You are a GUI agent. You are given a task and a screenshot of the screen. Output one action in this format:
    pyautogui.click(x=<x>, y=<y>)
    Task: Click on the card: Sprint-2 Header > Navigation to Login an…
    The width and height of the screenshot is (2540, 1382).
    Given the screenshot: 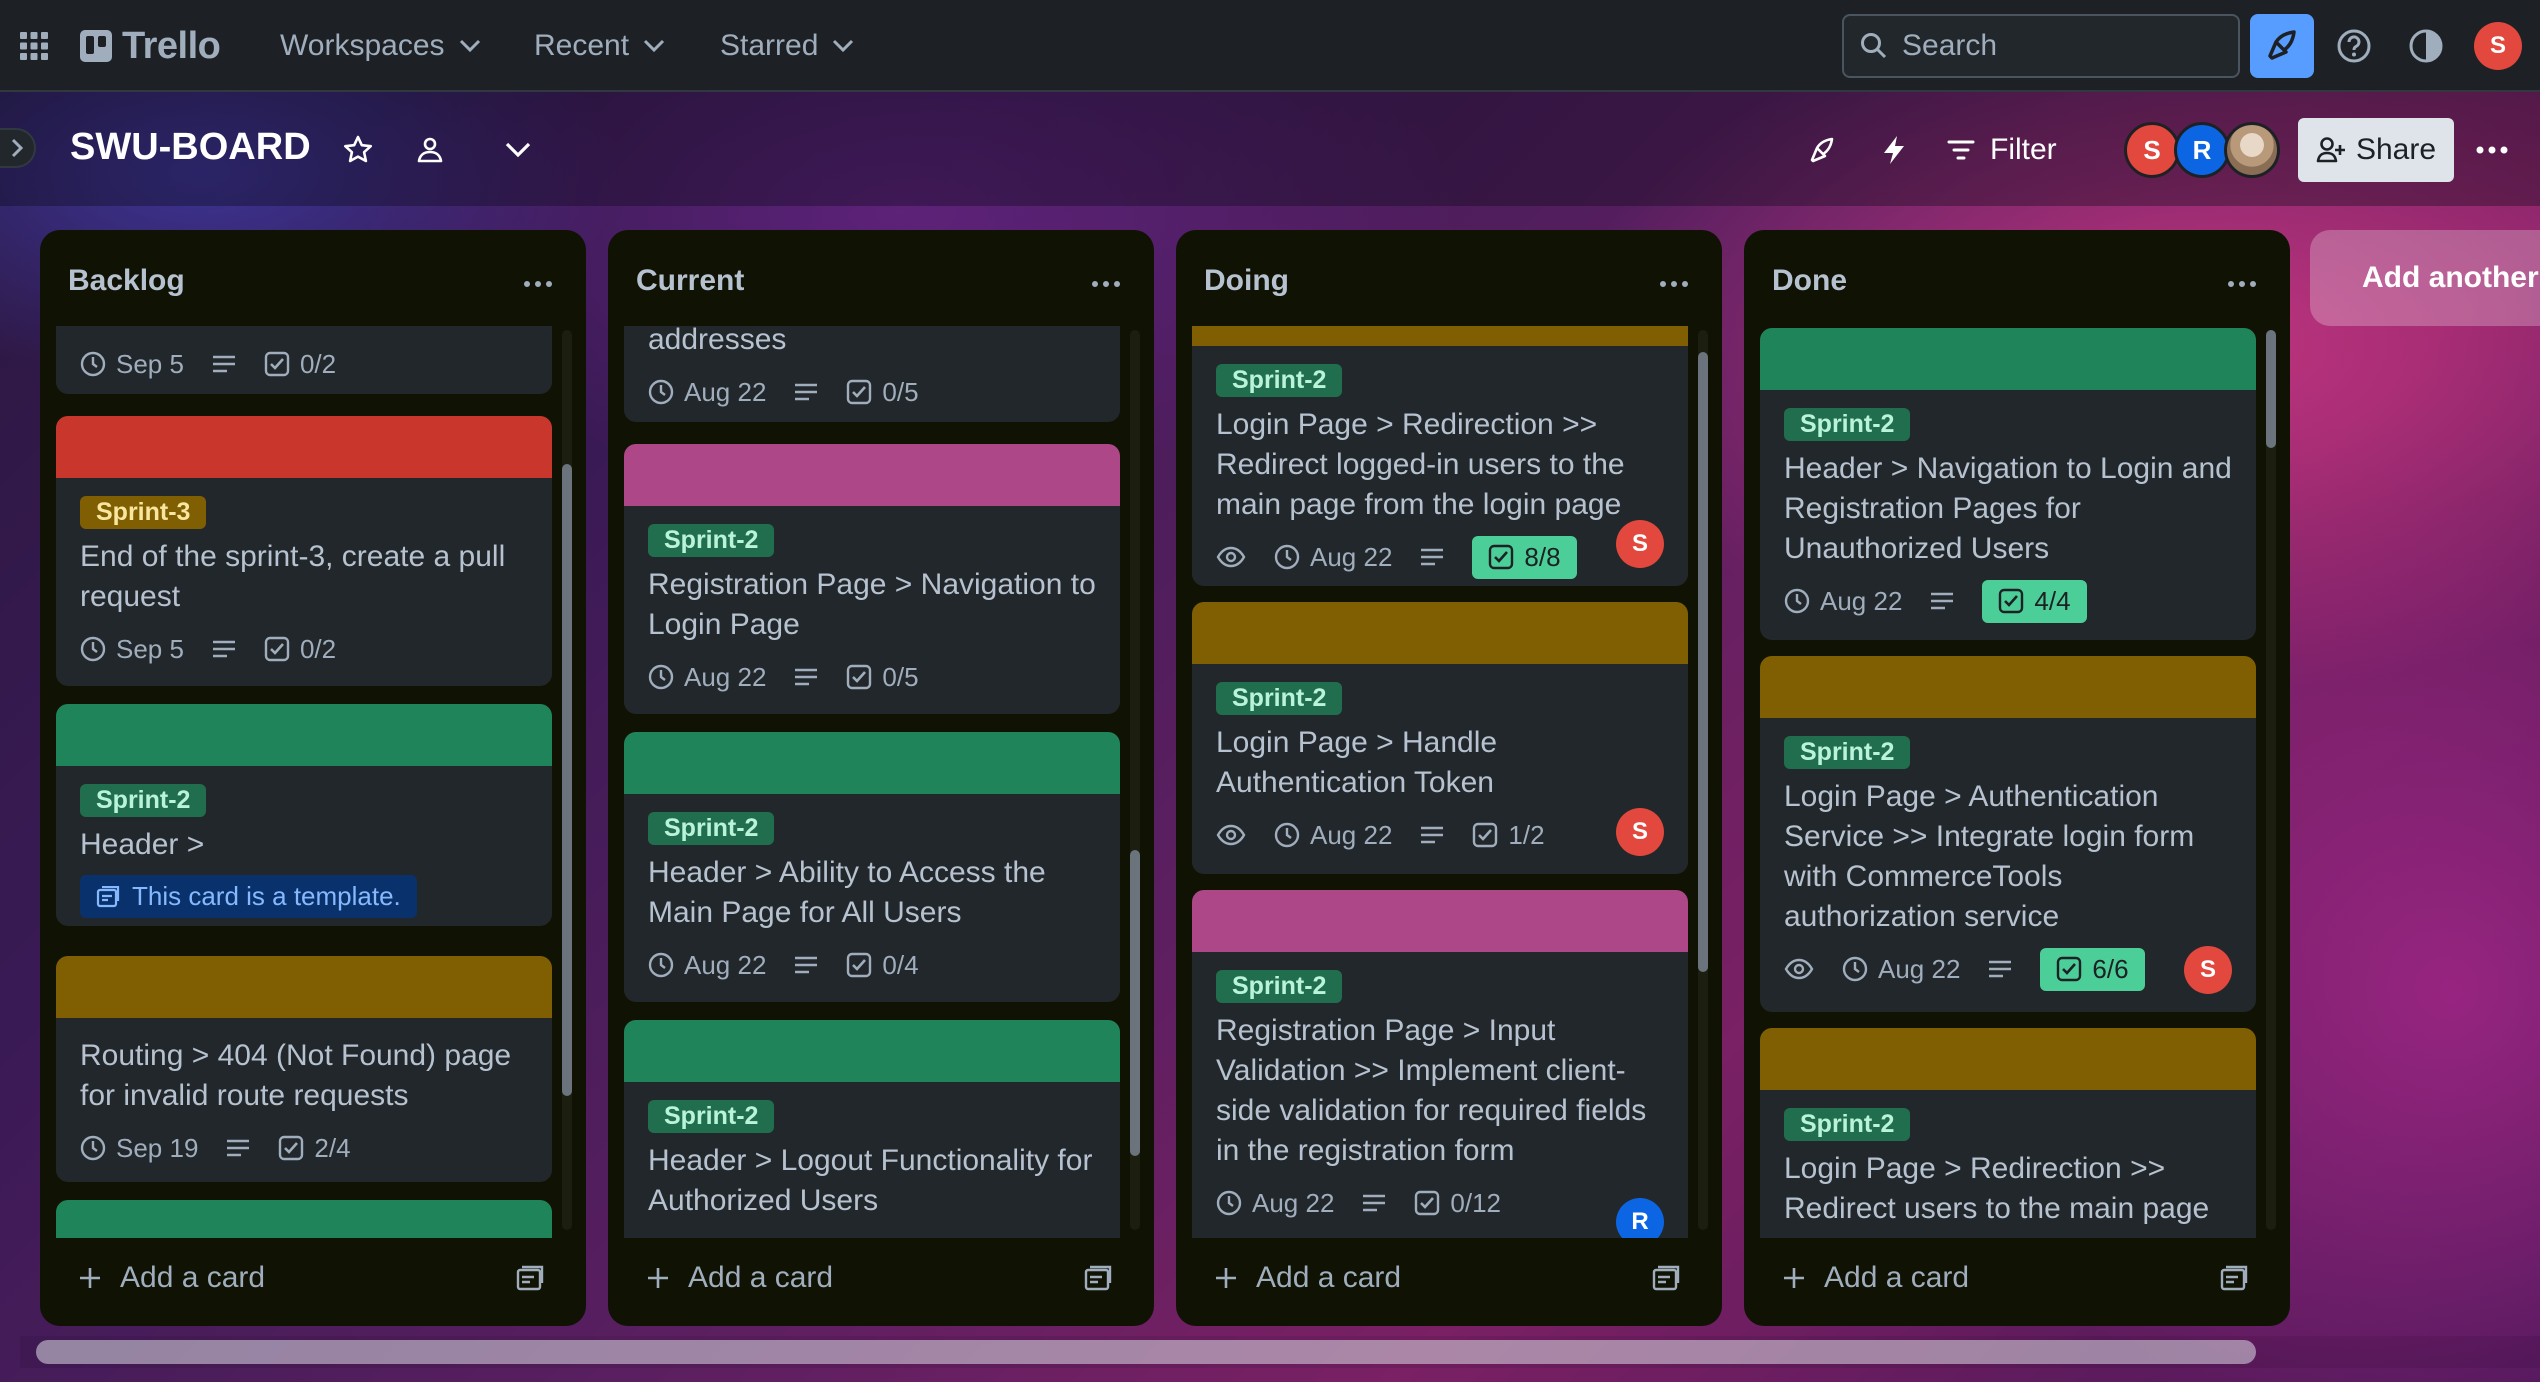 What is the action you would take?
    pyautogui.click(x=2008, y=484)
    